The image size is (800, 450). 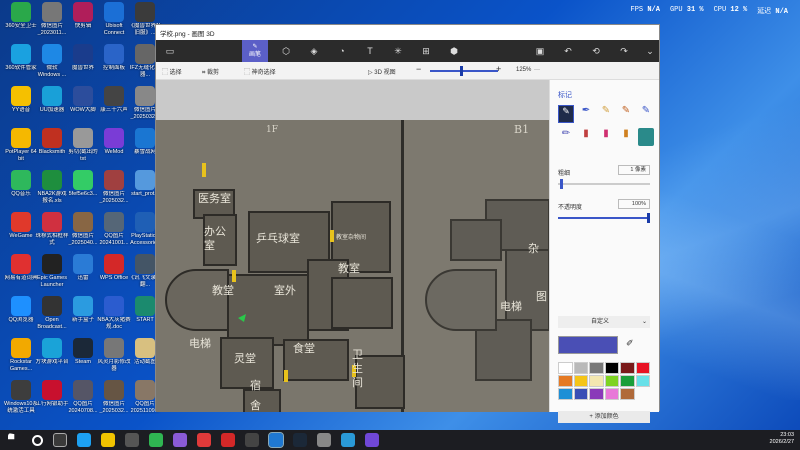 What do you see at coordinates (604, 218) in the screenshot?
I see `opacity-slider` at bounding box center [604, 218].